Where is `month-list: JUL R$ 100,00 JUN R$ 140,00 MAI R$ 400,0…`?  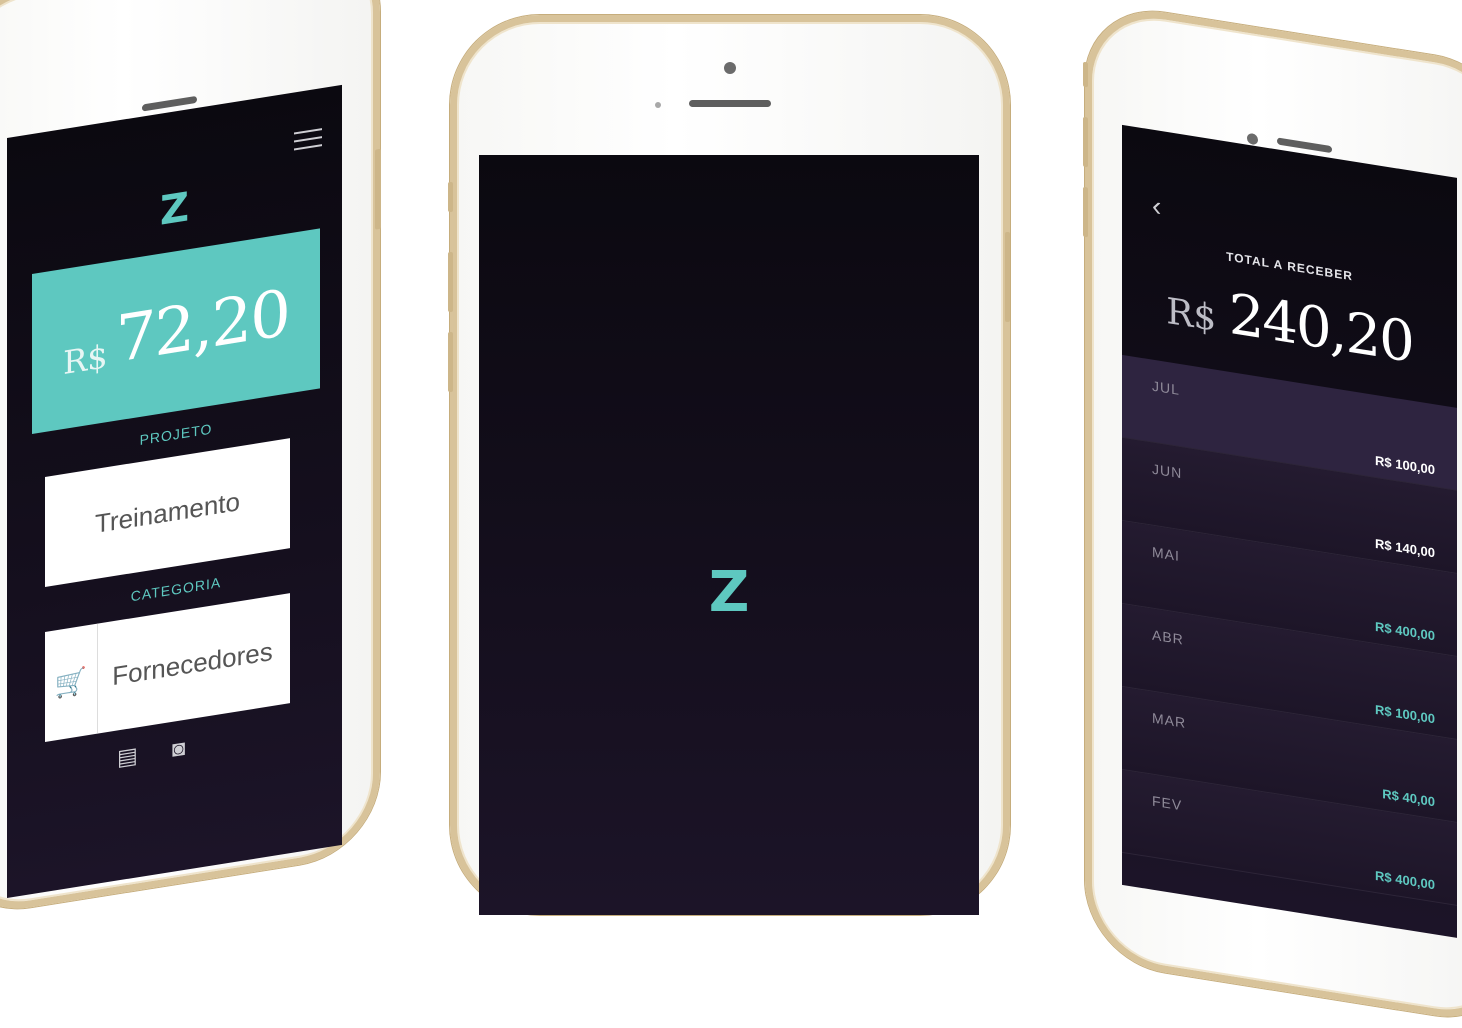
month-list: JUL R$ 100,00 JUN R$ 140,00 MAI R$ 400,0… is located at coordinates (1289, 630).